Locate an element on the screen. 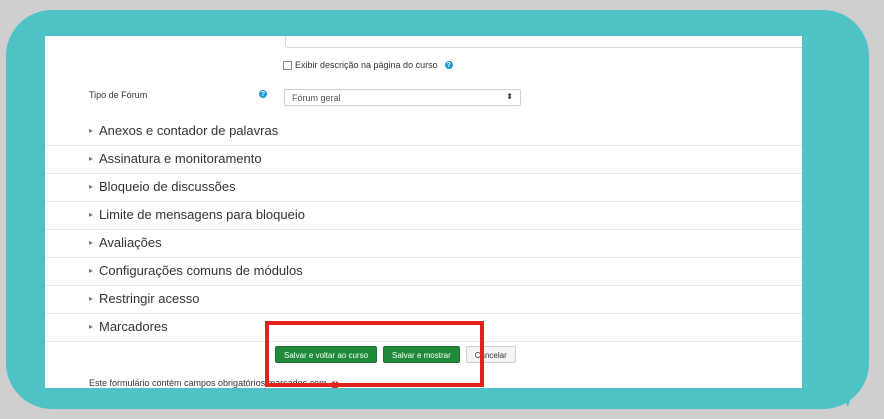  section-label: Anexos e contador de palavras is located at coordinates (189, 130).